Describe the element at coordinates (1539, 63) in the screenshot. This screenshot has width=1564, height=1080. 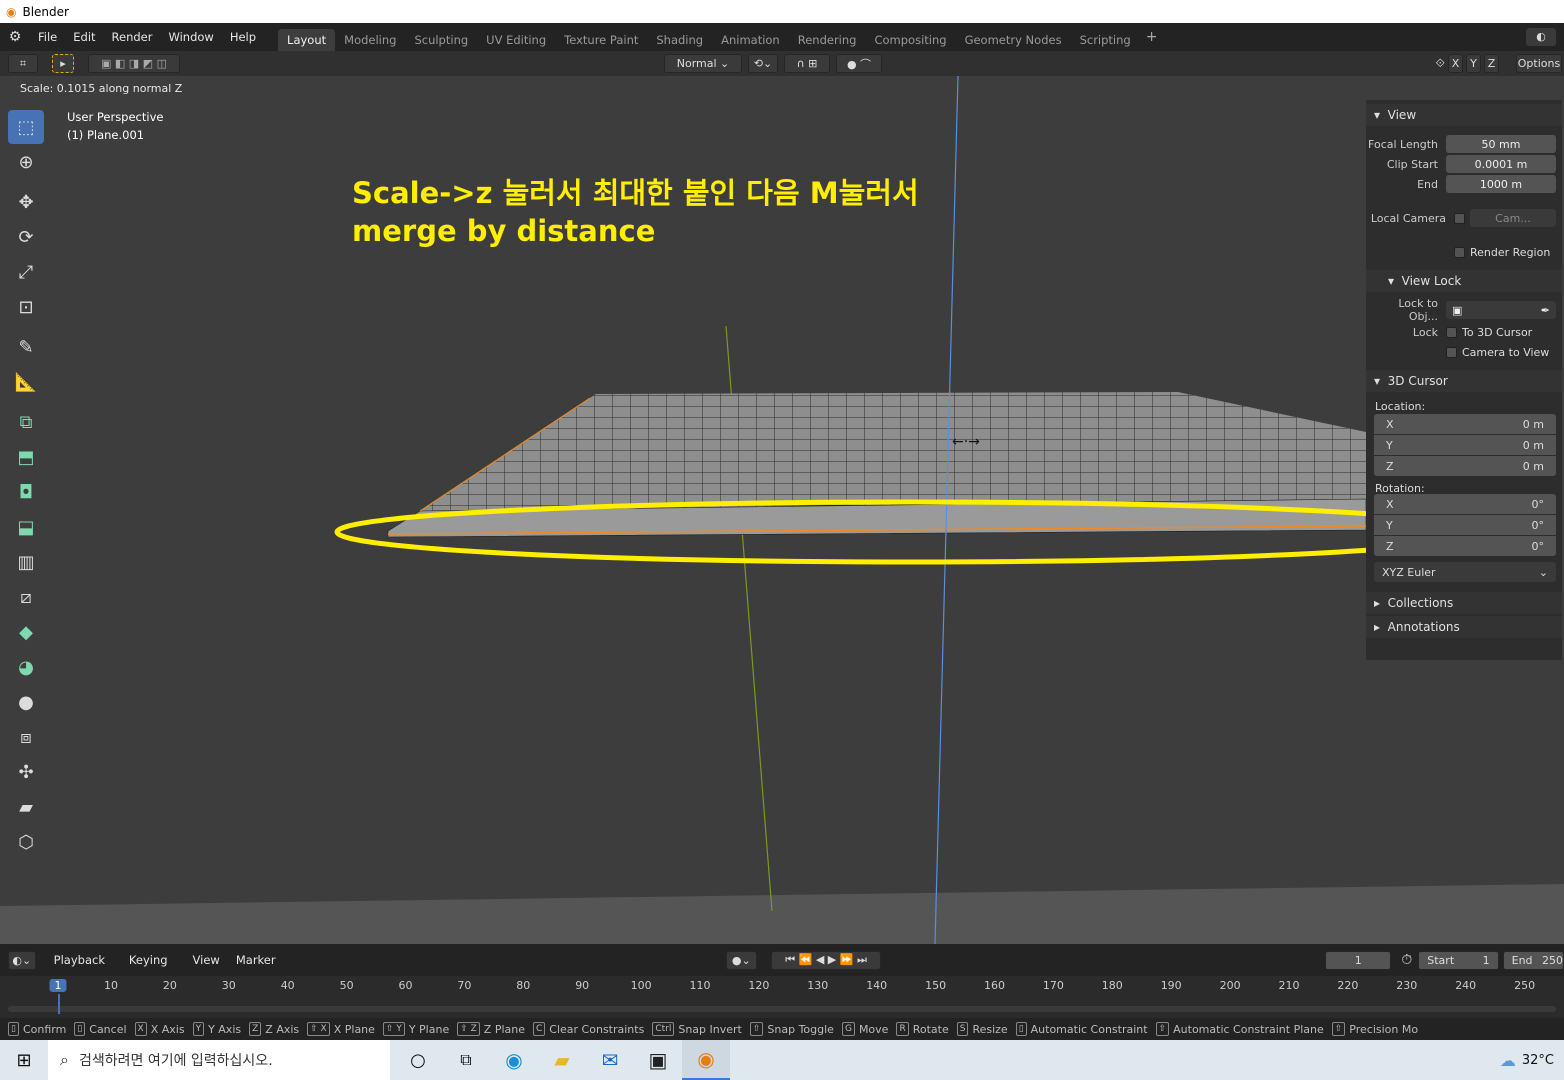
I see `options-button: Options` at that location.